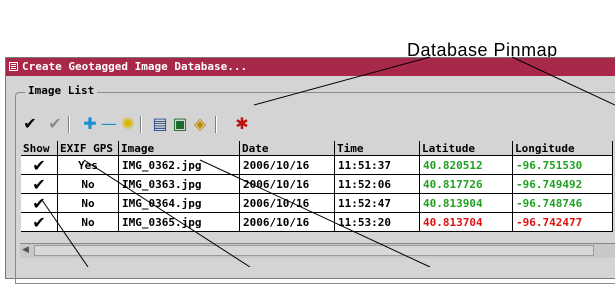  Describe the element at coordinates (377, 222) in the screenshot. I see `table-cell: 11:53:20` at that location.